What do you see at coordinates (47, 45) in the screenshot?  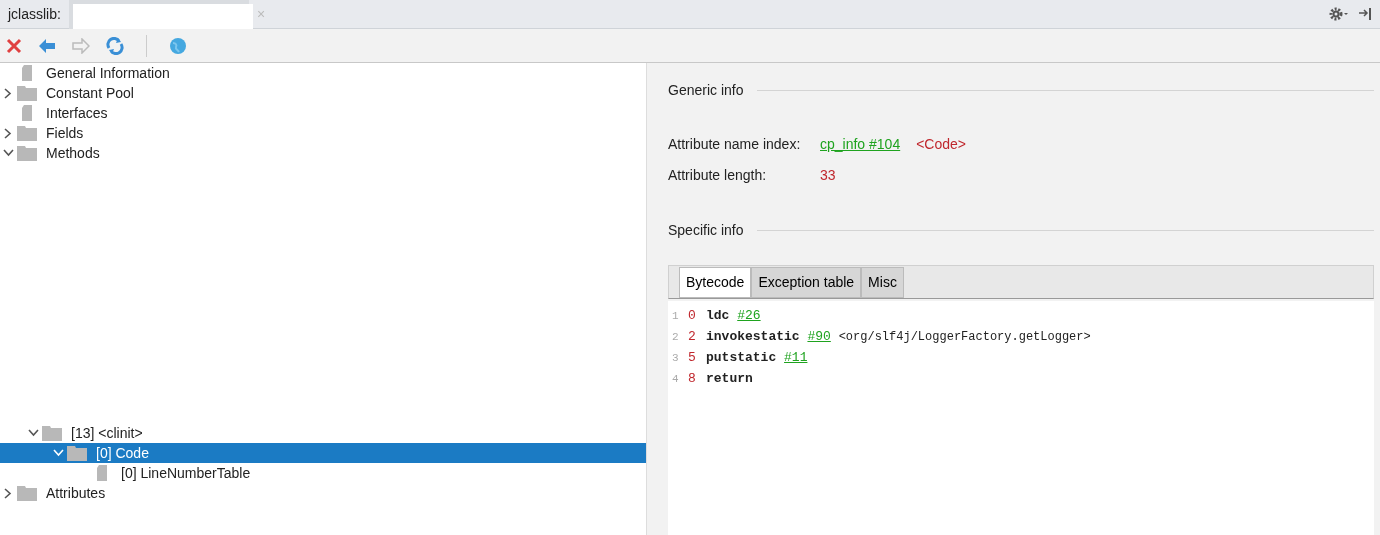 I see `back-arrow-icon` at bounding box center [47, 45].